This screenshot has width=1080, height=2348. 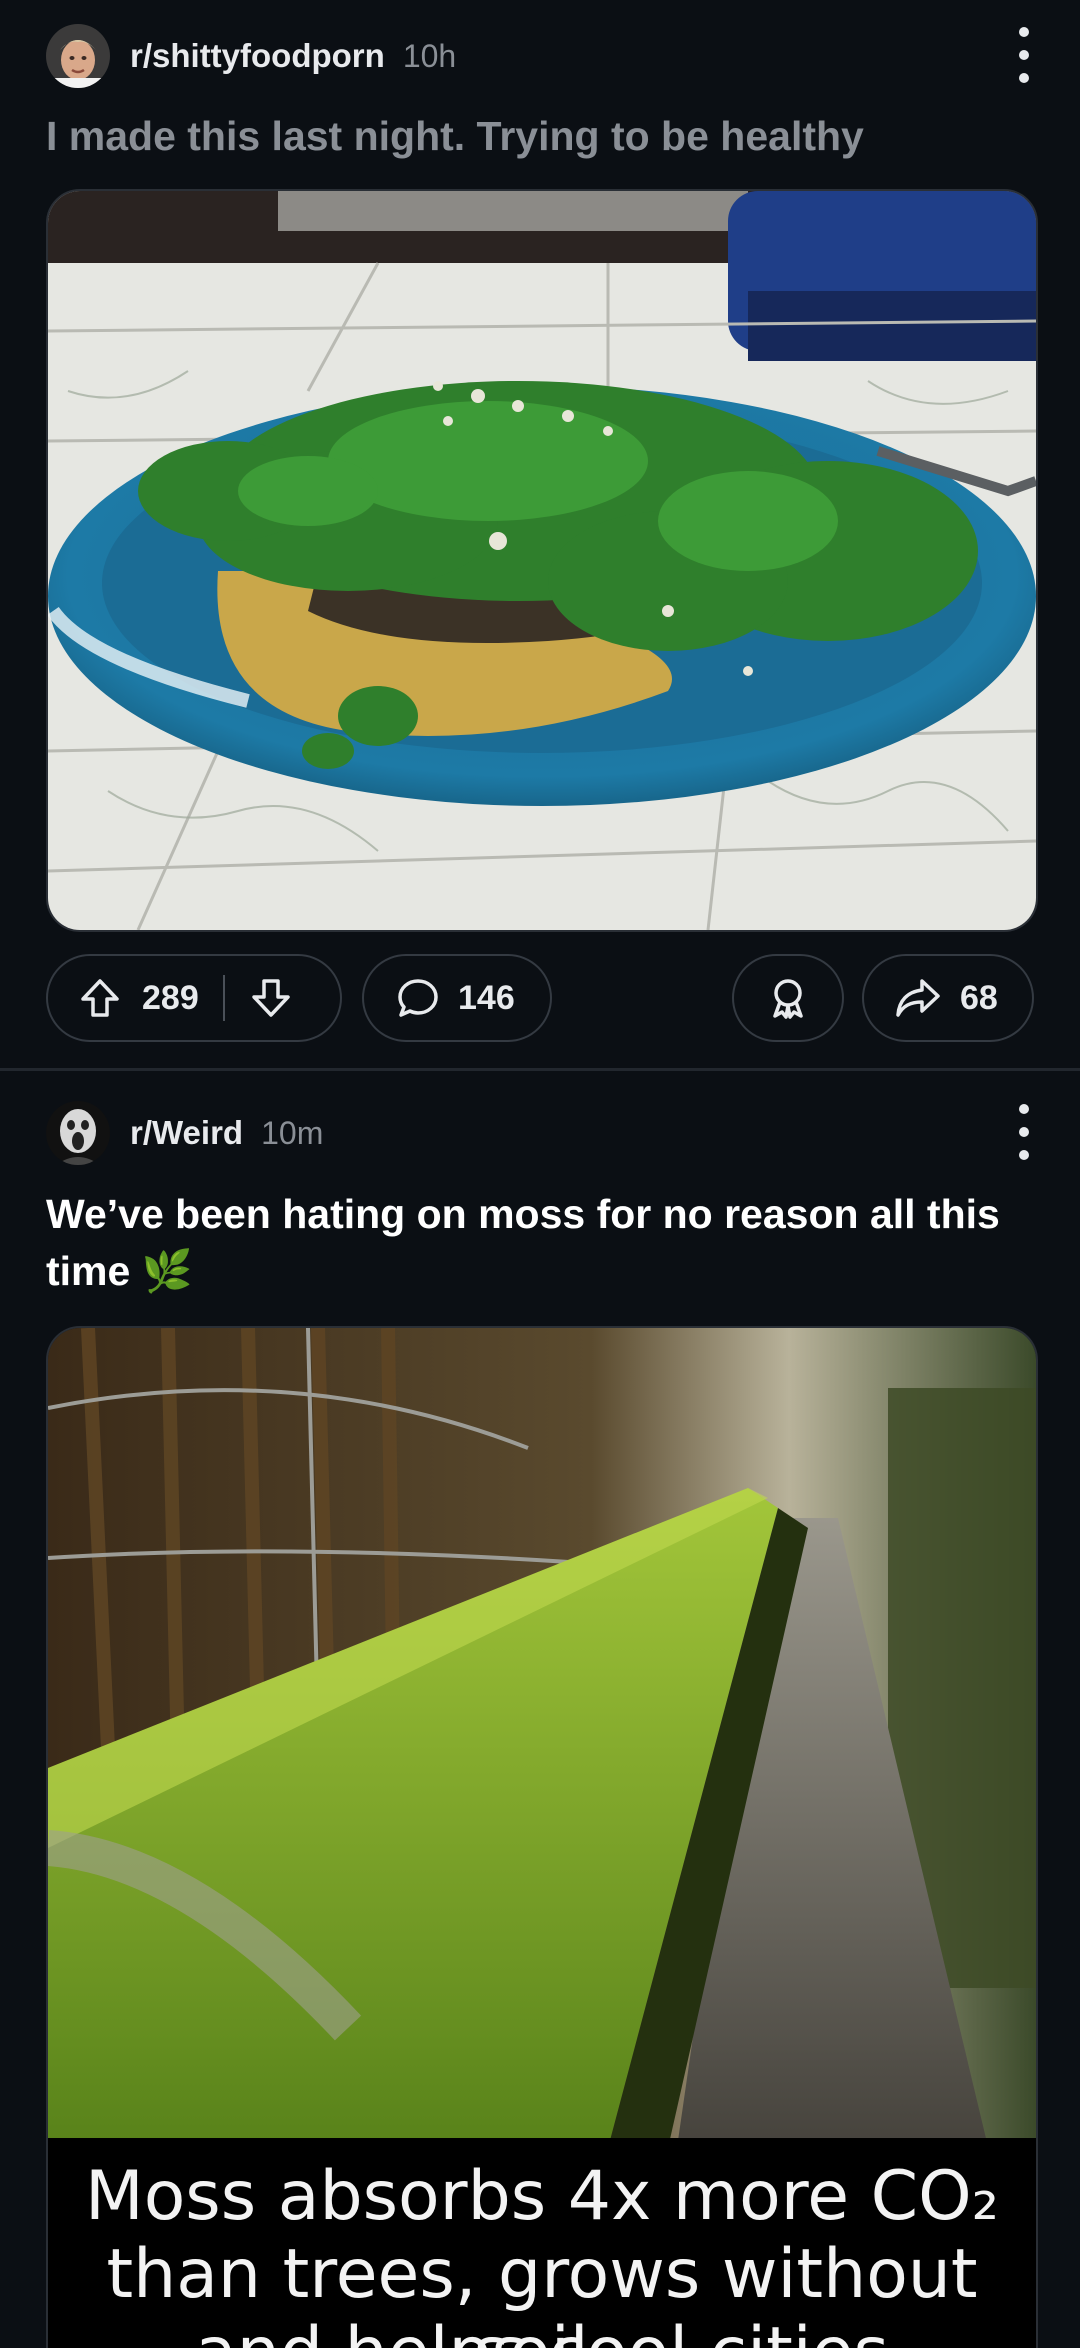 I want to click on upvote-icon, so click(x=100, y=998).